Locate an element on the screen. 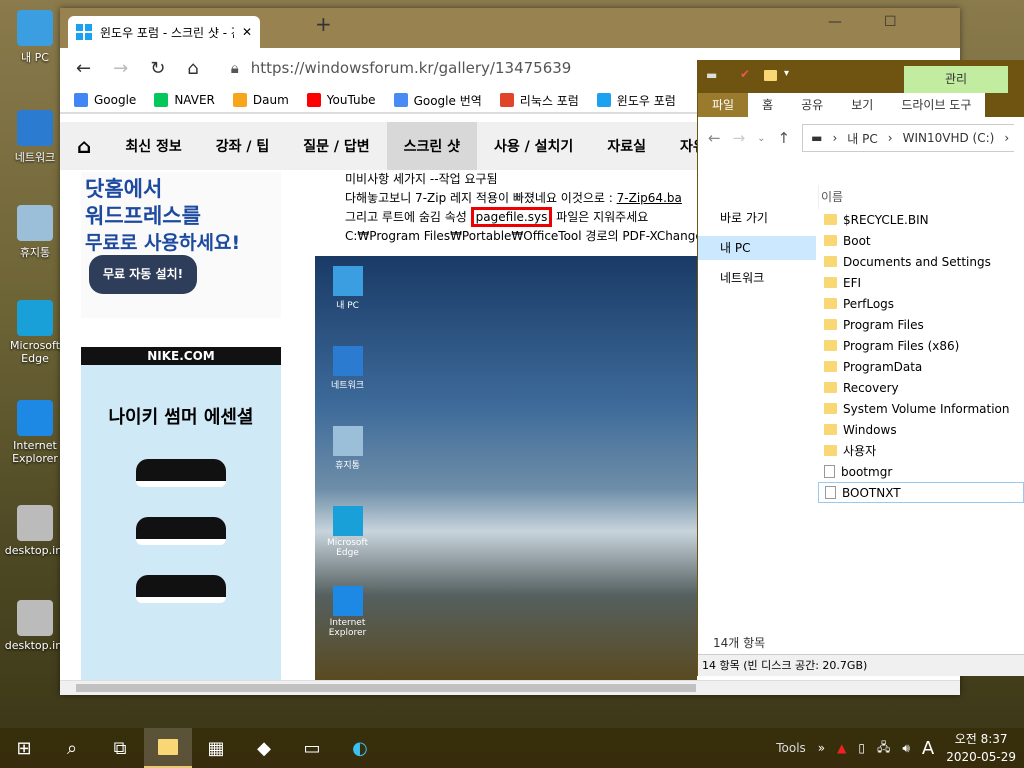 The width and height of the screenshot is (1024, 768). file-row: bootmgr is located at coordinates (921, 471).